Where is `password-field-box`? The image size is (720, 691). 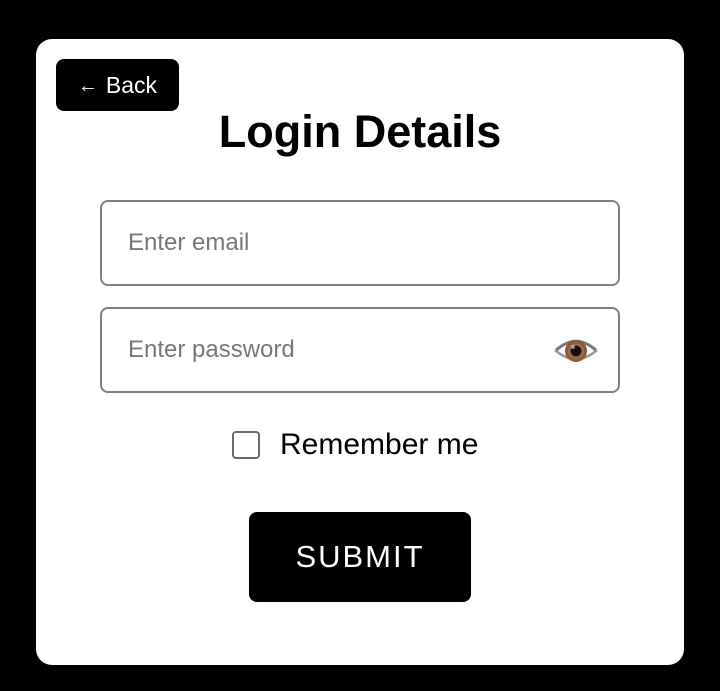 password-field-box is located at coordinates (360, 350).